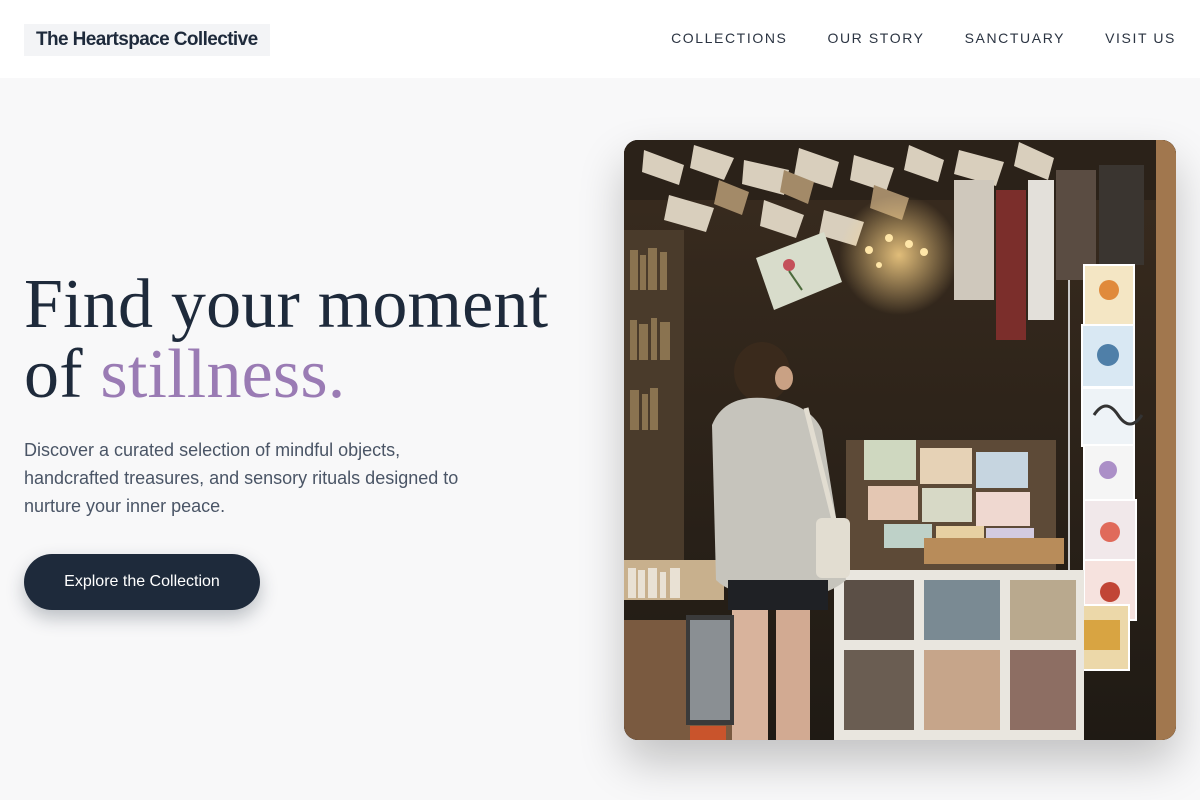 This screenshot has width=1200, height=800. What do you see at coordinates (875, 38) in the screenshot?
I see `nav-link-our-story: OUR STORY` at bounding box center [875, 38].